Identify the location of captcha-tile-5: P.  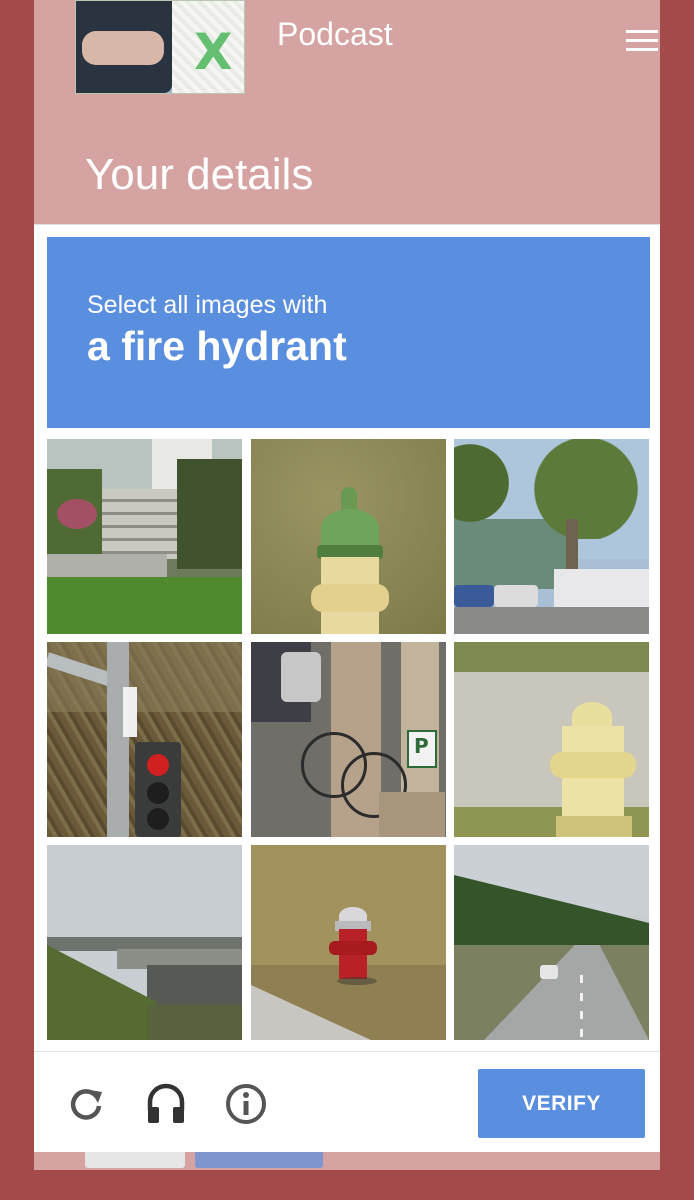
(348, 739).